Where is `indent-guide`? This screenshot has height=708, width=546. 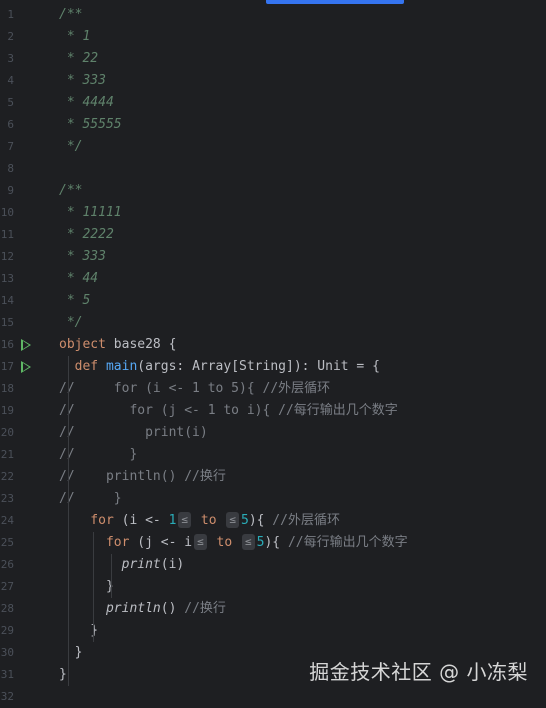
indent-guide is located at coordinates (111, 576).